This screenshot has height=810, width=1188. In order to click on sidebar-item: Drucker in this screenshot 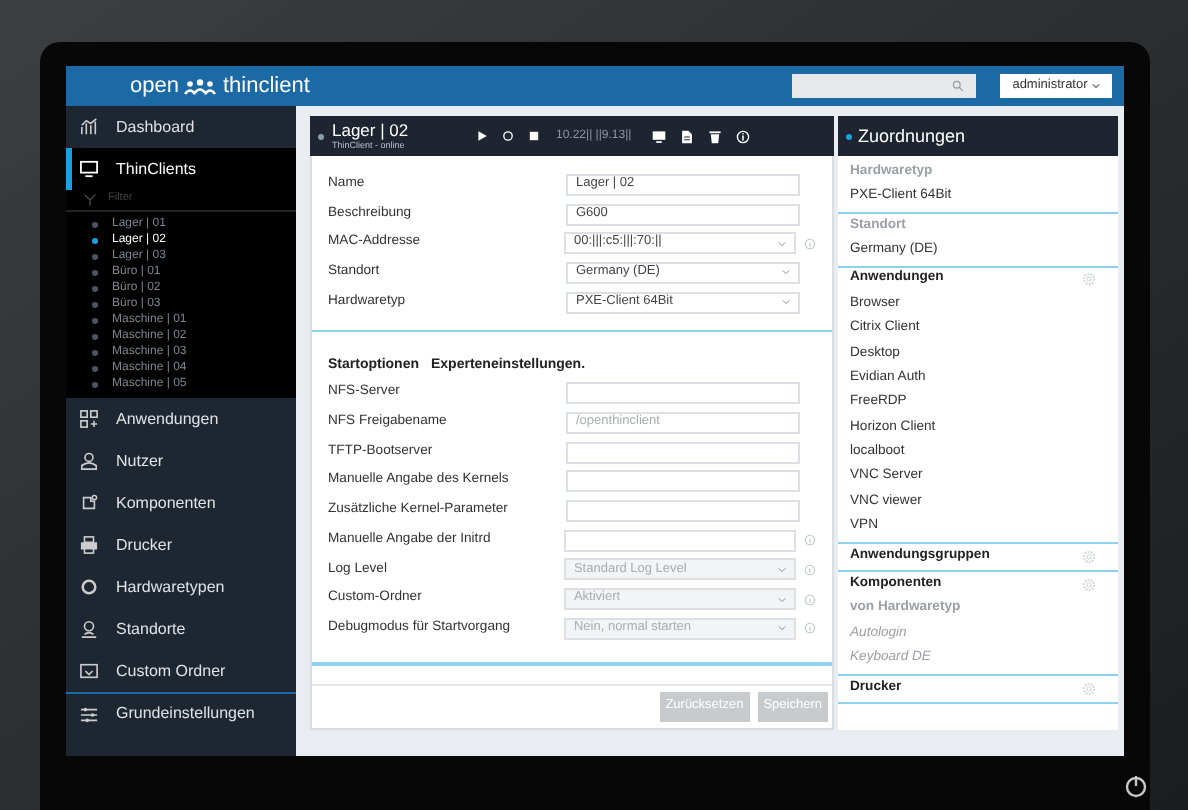, I will do `click(181, 545)`.